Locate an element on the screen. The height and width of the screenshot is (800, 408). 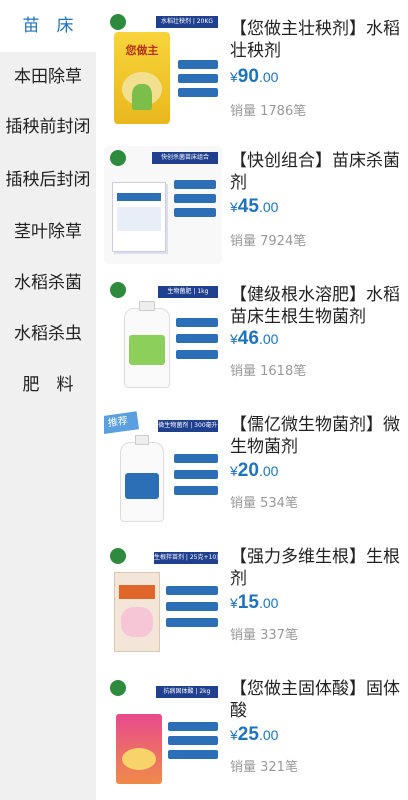
sidebar-item-label: 肥 料 is located at coordinates (48, 385).